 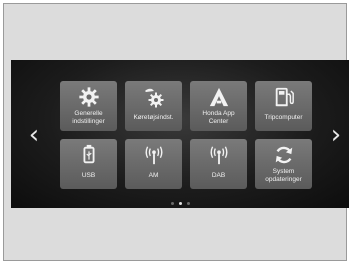 I want to click on page-indicator, so click(x=180, y=203).